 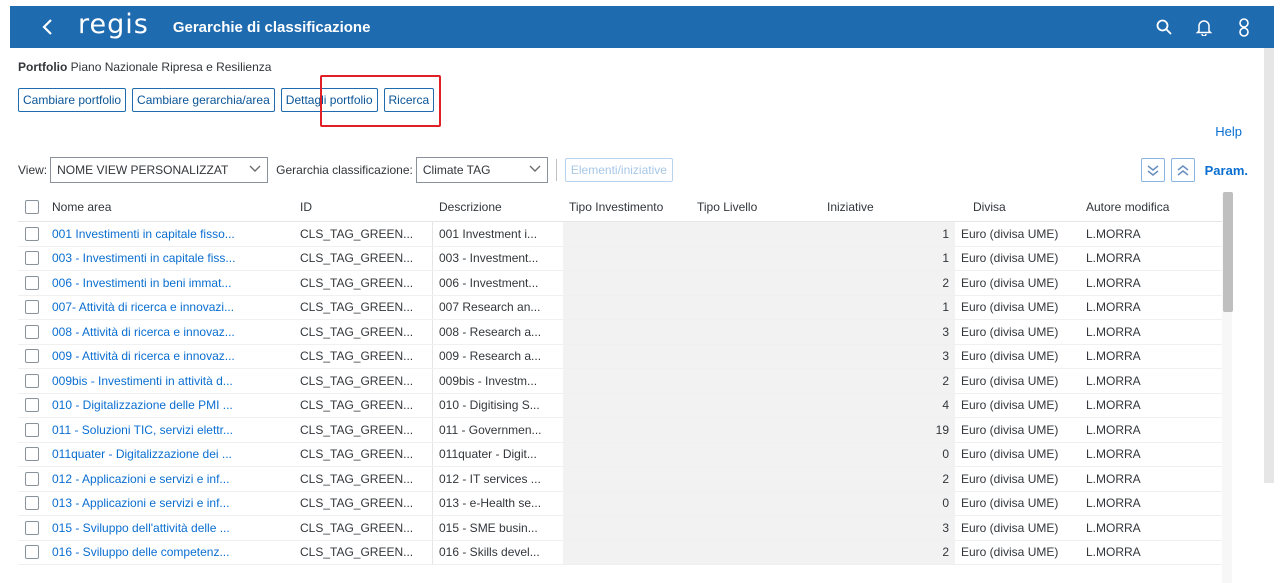 I want to click on help-link: Help, so click(x=1228, y=131).